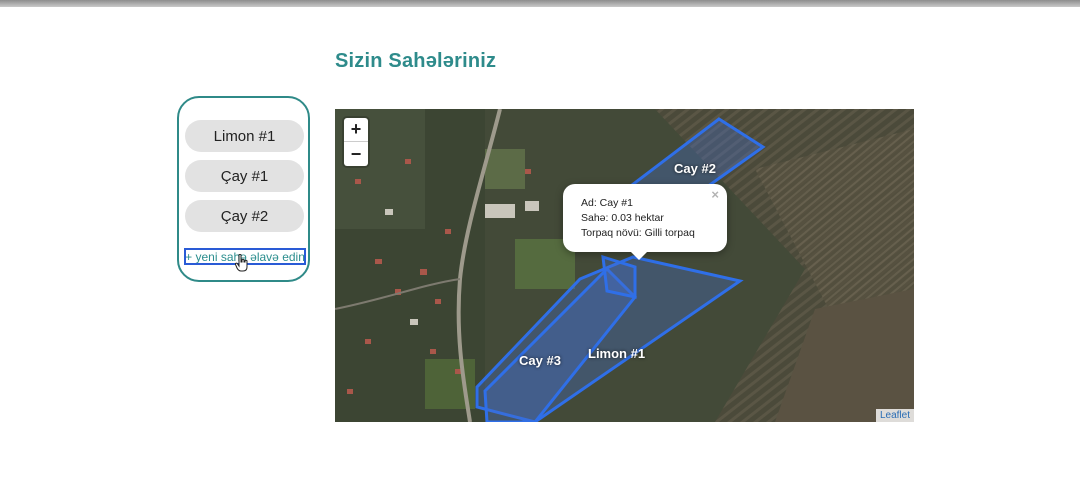  What do you see at coordinates (356, 130) in the screenshot?
I see `zoom-in-button: +` at bounding box center [356, 130].